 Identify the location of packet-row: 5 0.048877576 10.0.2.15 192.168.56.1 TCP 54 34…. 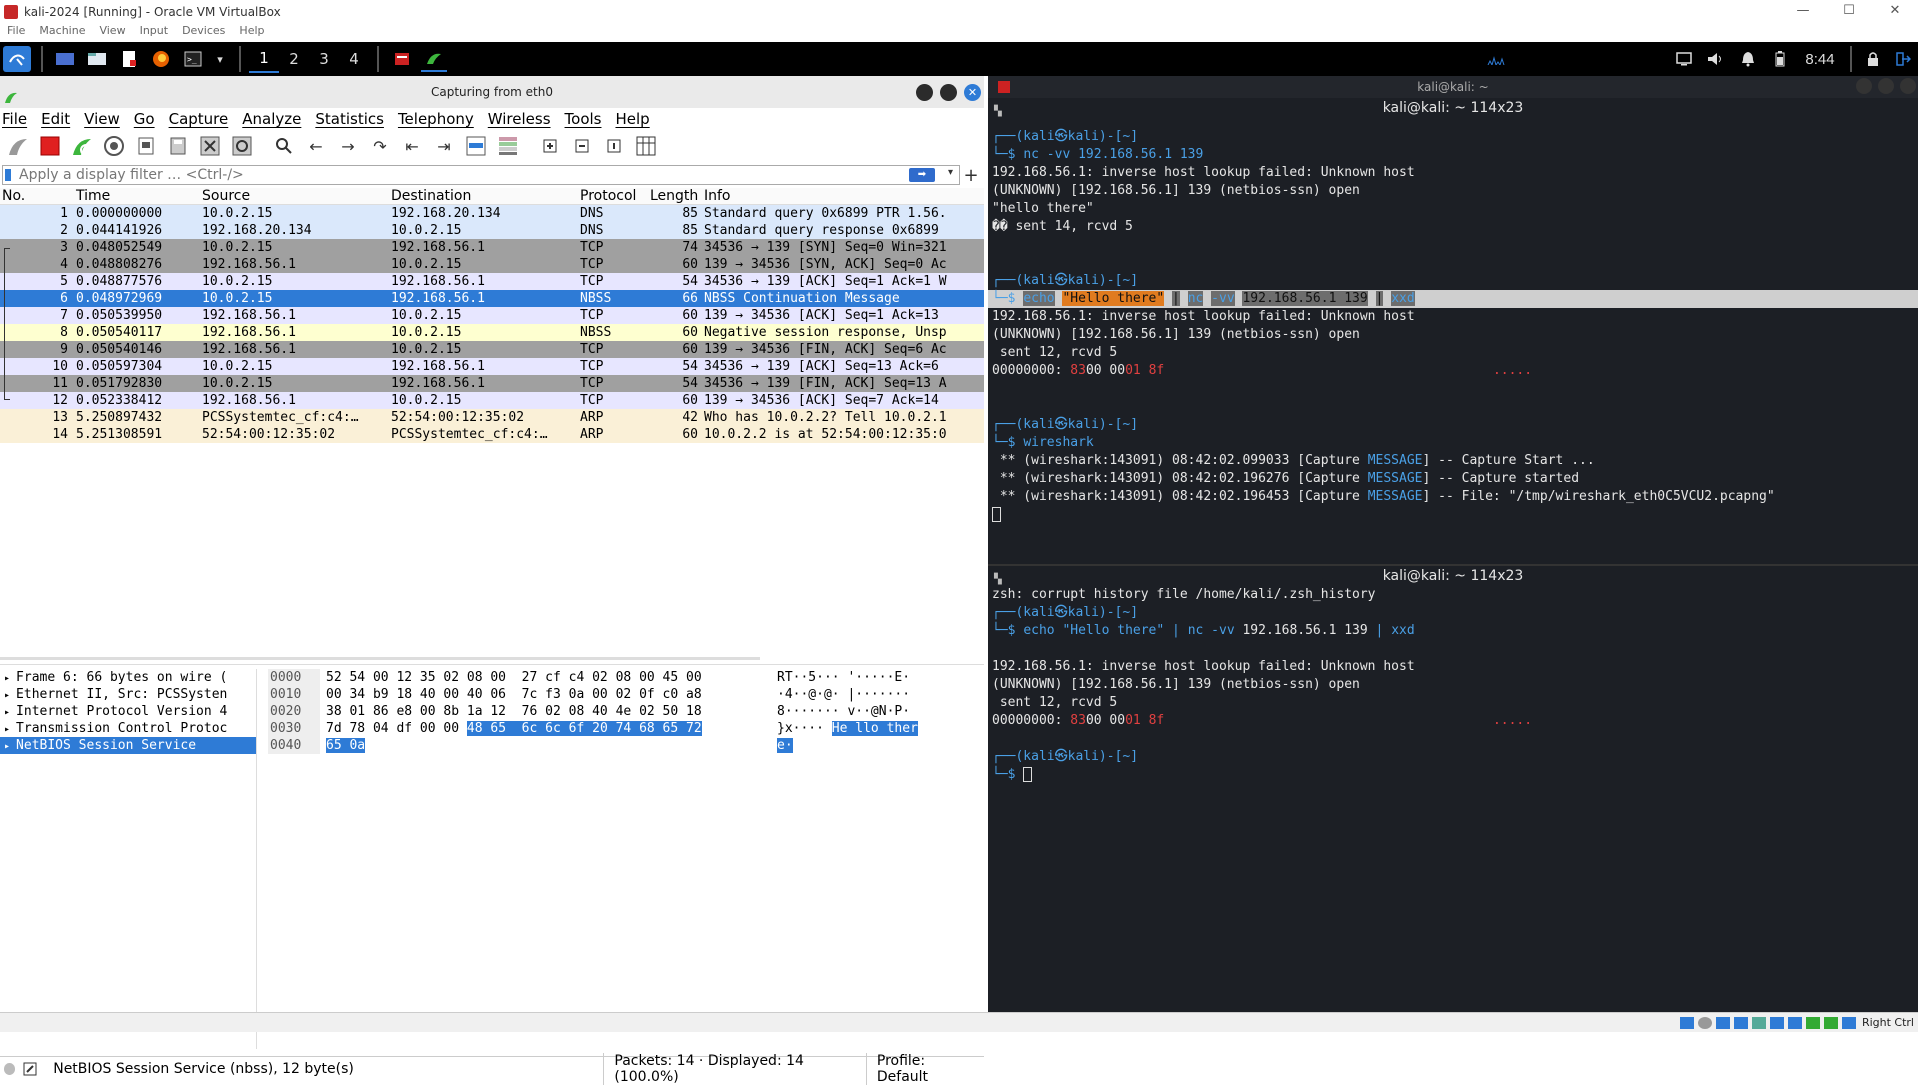
(492, 281).